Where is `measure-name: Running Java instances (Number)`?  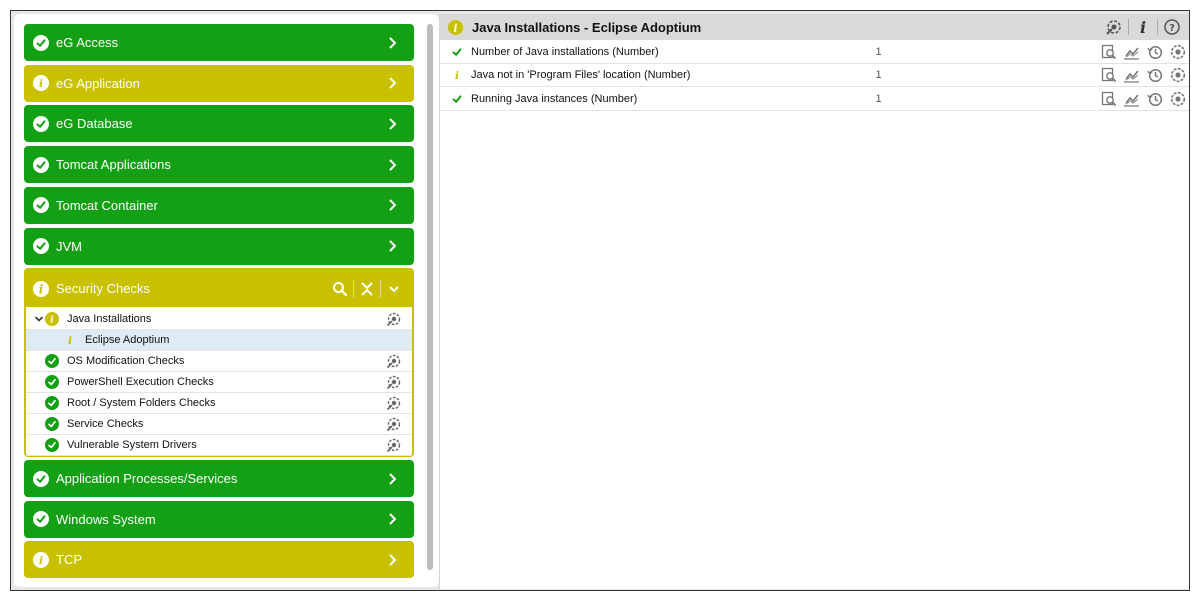
measure-name: Running Java instances (Number) is located at coordinates (554, 98).